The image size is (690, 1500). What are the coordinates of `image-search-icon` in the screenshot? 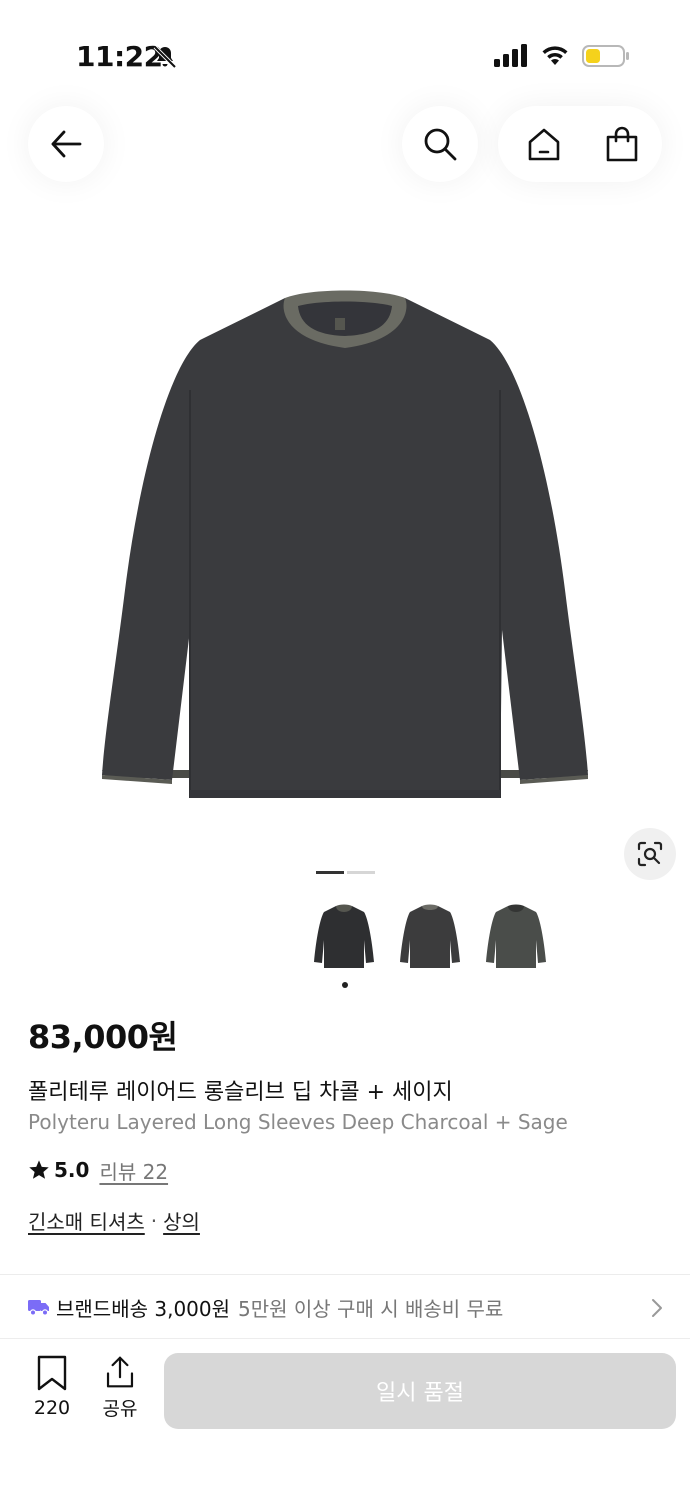 It's located at (650, 854).